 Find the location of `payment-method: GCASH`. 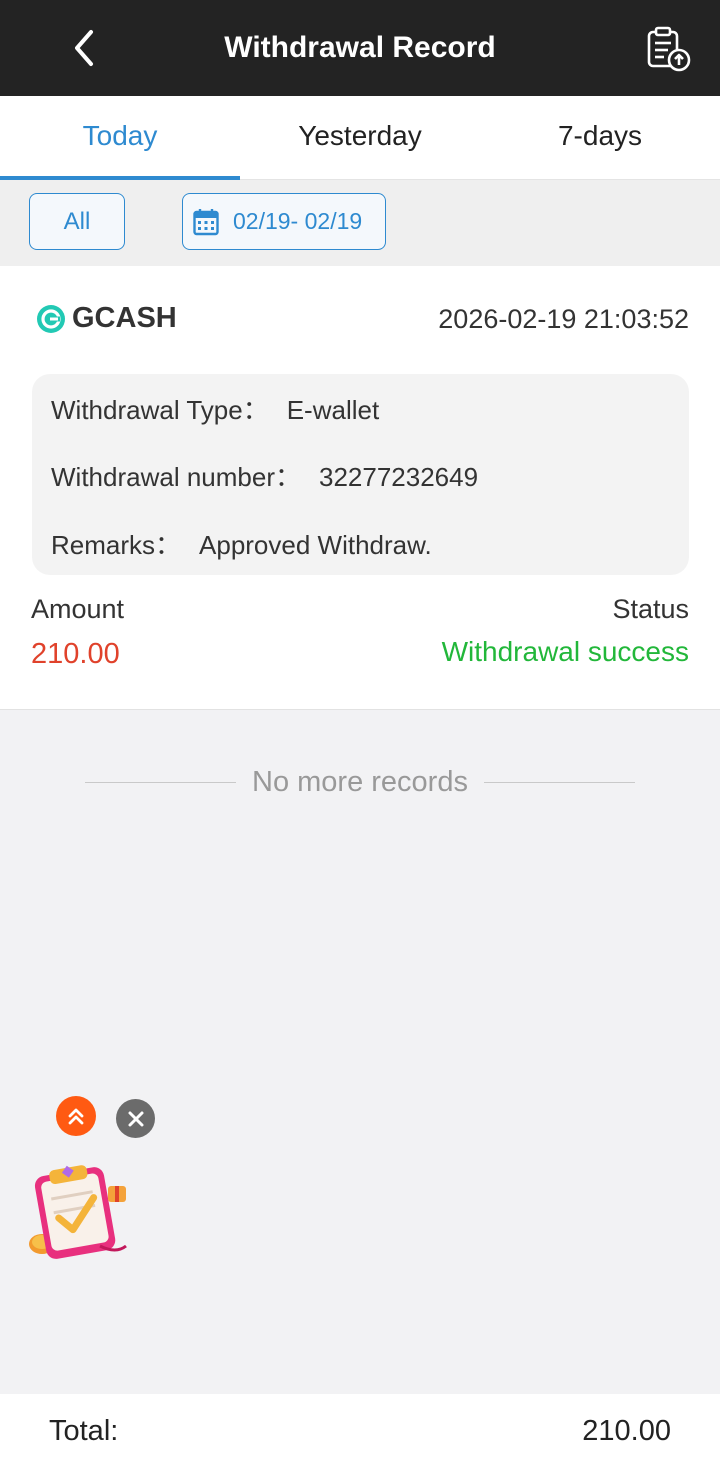

payment-method: GCASH is located at coordinates (106, 318).